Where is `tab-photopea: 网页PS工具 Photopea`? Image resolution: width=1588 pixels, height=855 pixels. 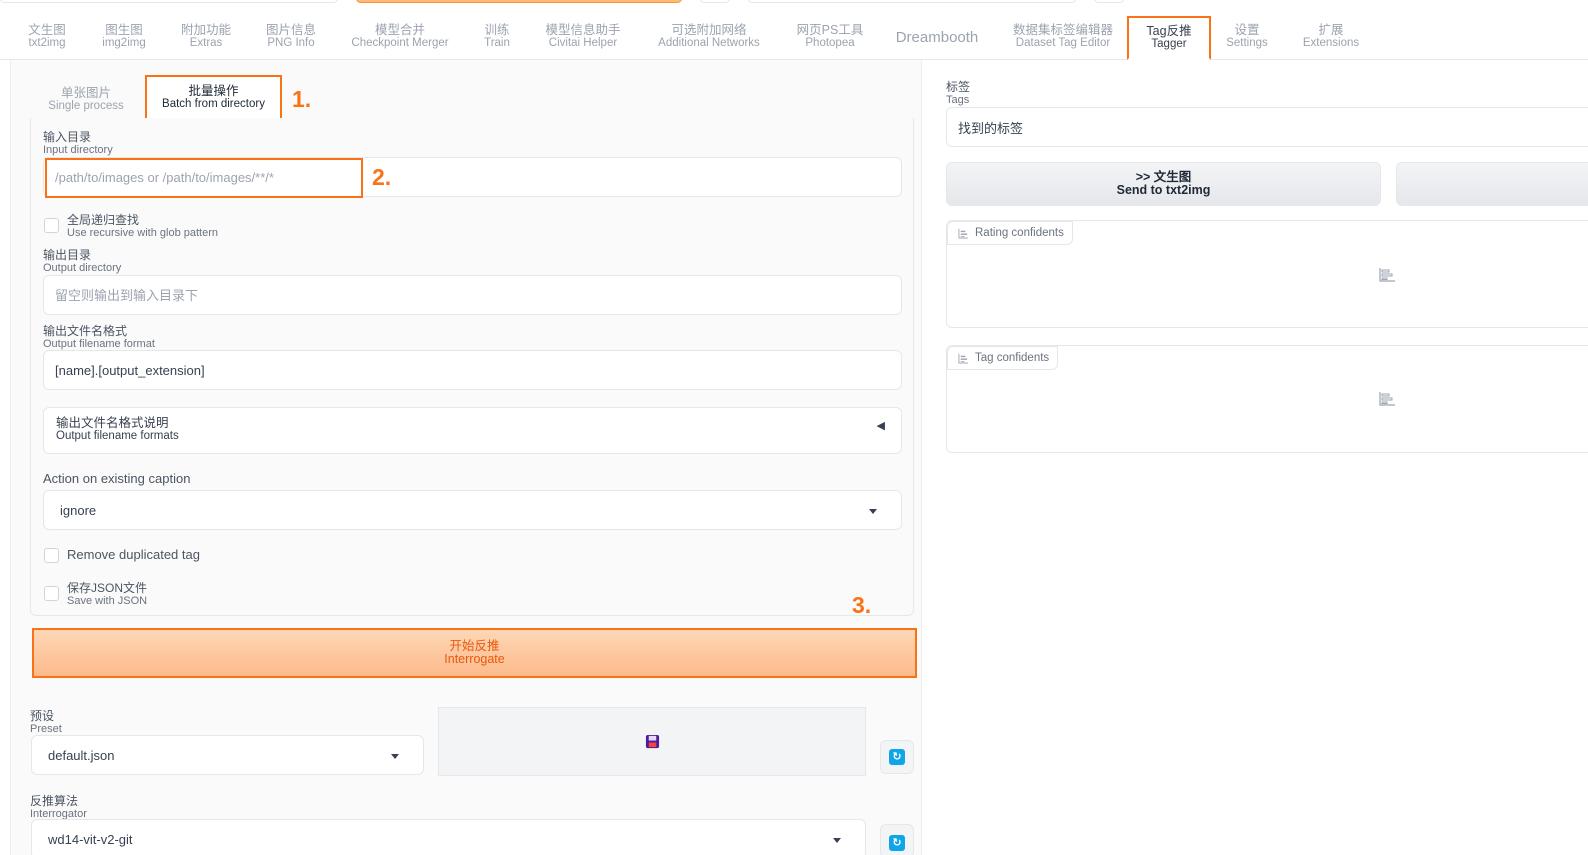
tab-photopea: 网页PS工具 Photopea is located at coordinates (830, 37).